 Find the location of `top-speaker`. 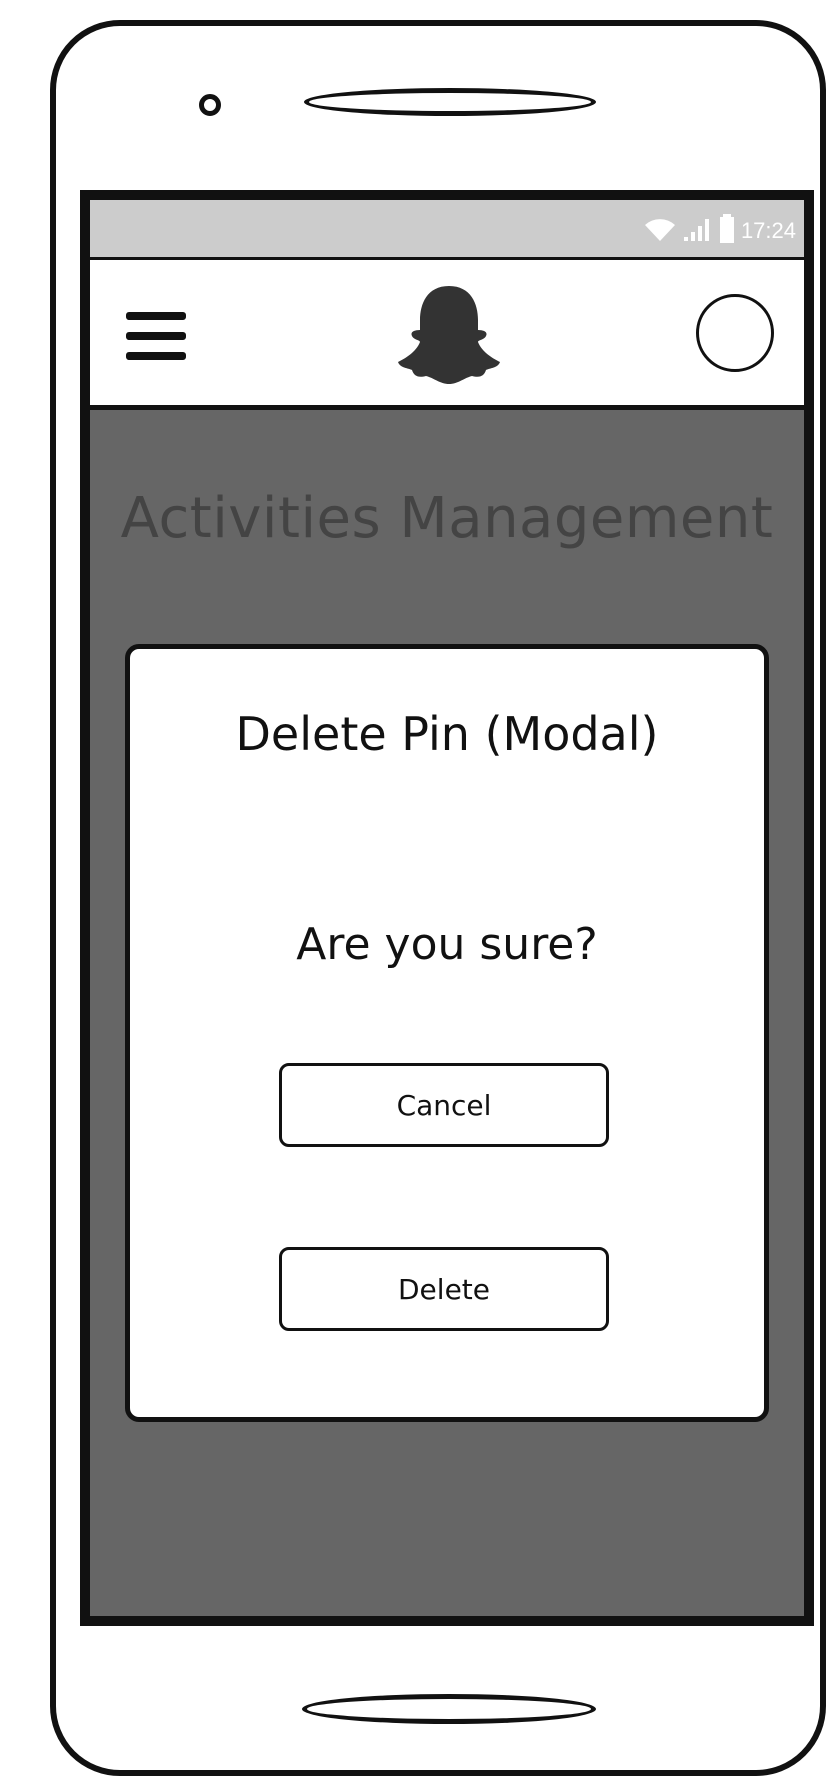

top-speaker is located at coordinates (450, 102).